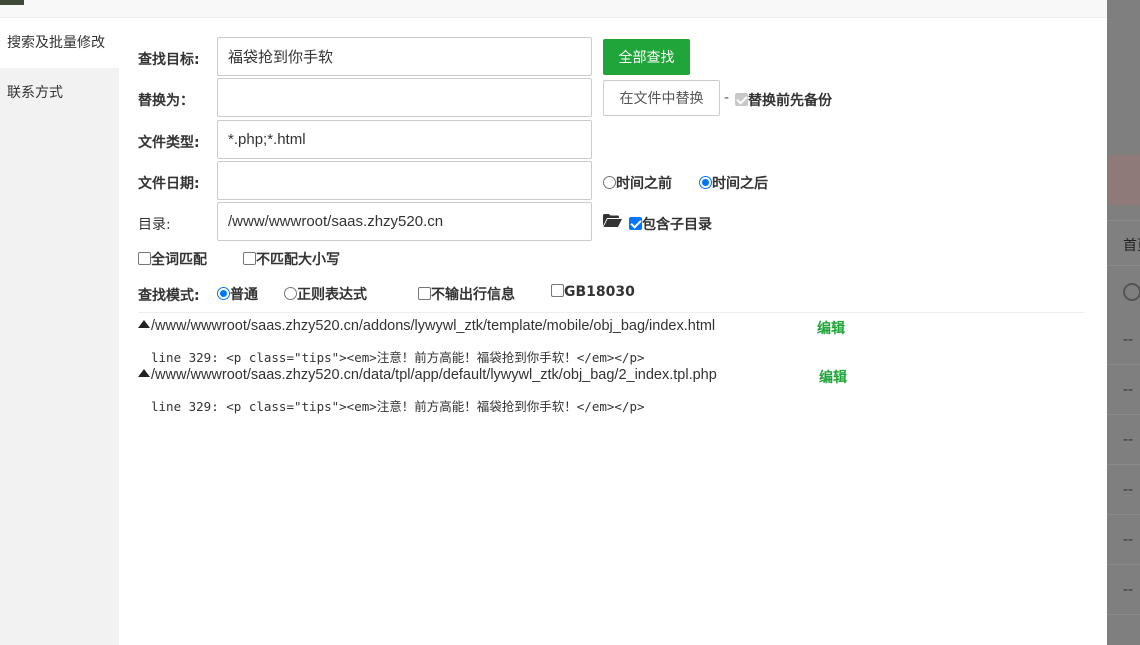 Image resolution: width=1140 pixels, height=645 pixels. What do you see at coordinates (473, 295) in the screenshot?
I see `no-line-output-label: 不输出行信息` at bounding box center [473, 295].